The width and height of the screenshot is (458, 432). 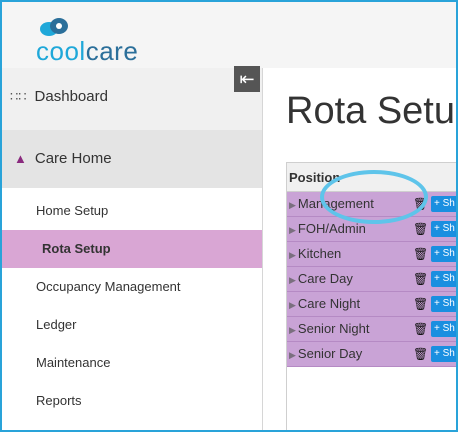 What do you see at coordinates (371, 254) in the screenshot?
I see `table-row: ▶ Kitchen 🗑 + Sh` at bounding box center [371, 254].